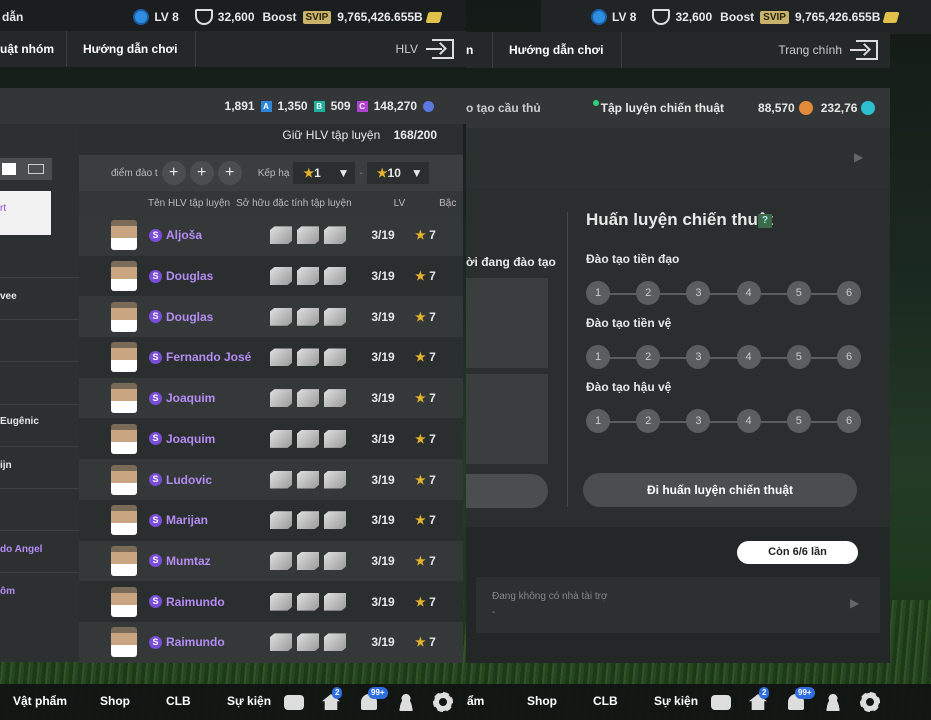 This screenshot has height=720, width=931. Describe the element at coordinates (475, 701) in the screenshot. I see `nav-items: ẩm` at that location.